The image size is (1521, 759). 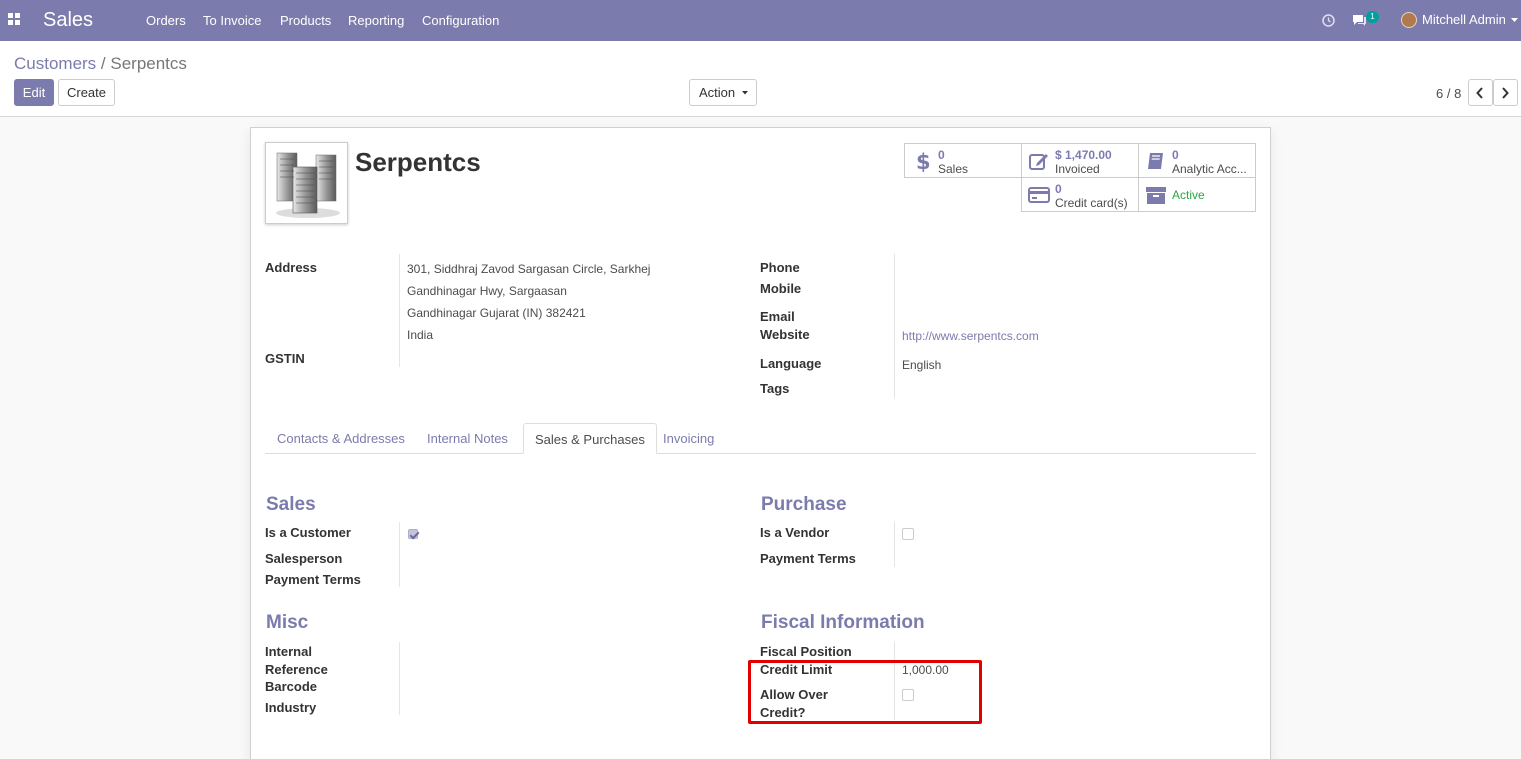 I want to click on sales-count: 0, so click(x=941, y=155).